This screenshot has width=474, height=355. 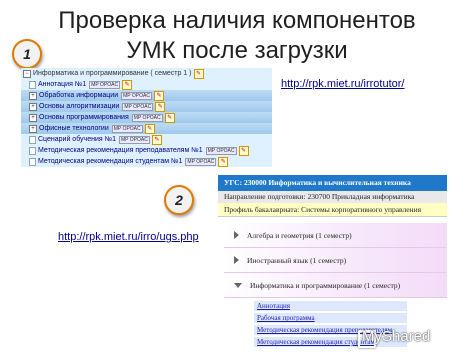 What do you see at coordinates (396, 336) in the screenshot?
I see `watermark: MyShared` at bounding box center [396, 336].